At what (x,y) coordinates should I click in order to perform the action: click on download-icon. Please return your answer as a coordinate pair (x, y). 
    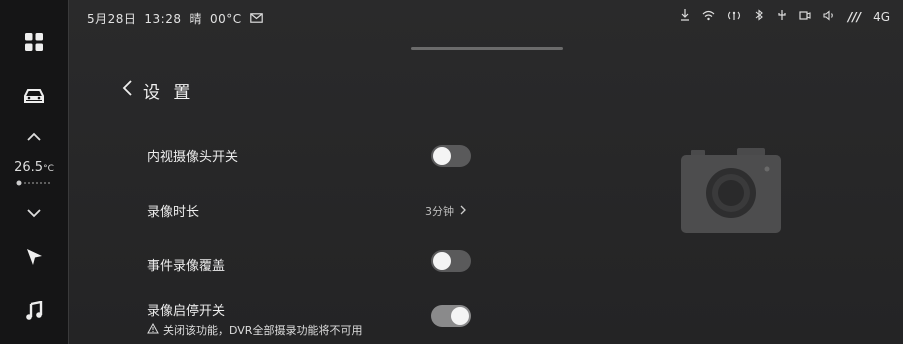
    Looking at the image, I should click on (685, 16).